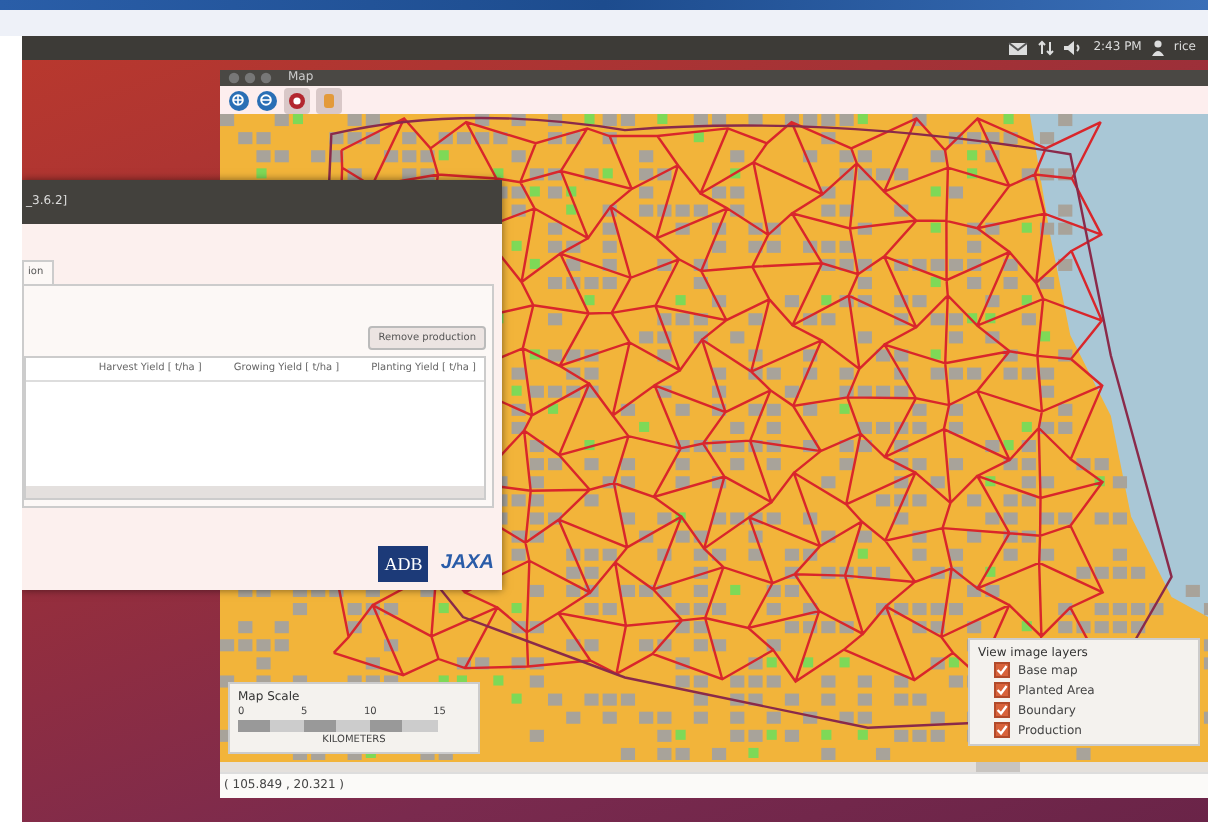  What do you see at coordinates (1073, 48) in the screenshot?
I see `speaker-icon` at bounding box center [1073, 48].